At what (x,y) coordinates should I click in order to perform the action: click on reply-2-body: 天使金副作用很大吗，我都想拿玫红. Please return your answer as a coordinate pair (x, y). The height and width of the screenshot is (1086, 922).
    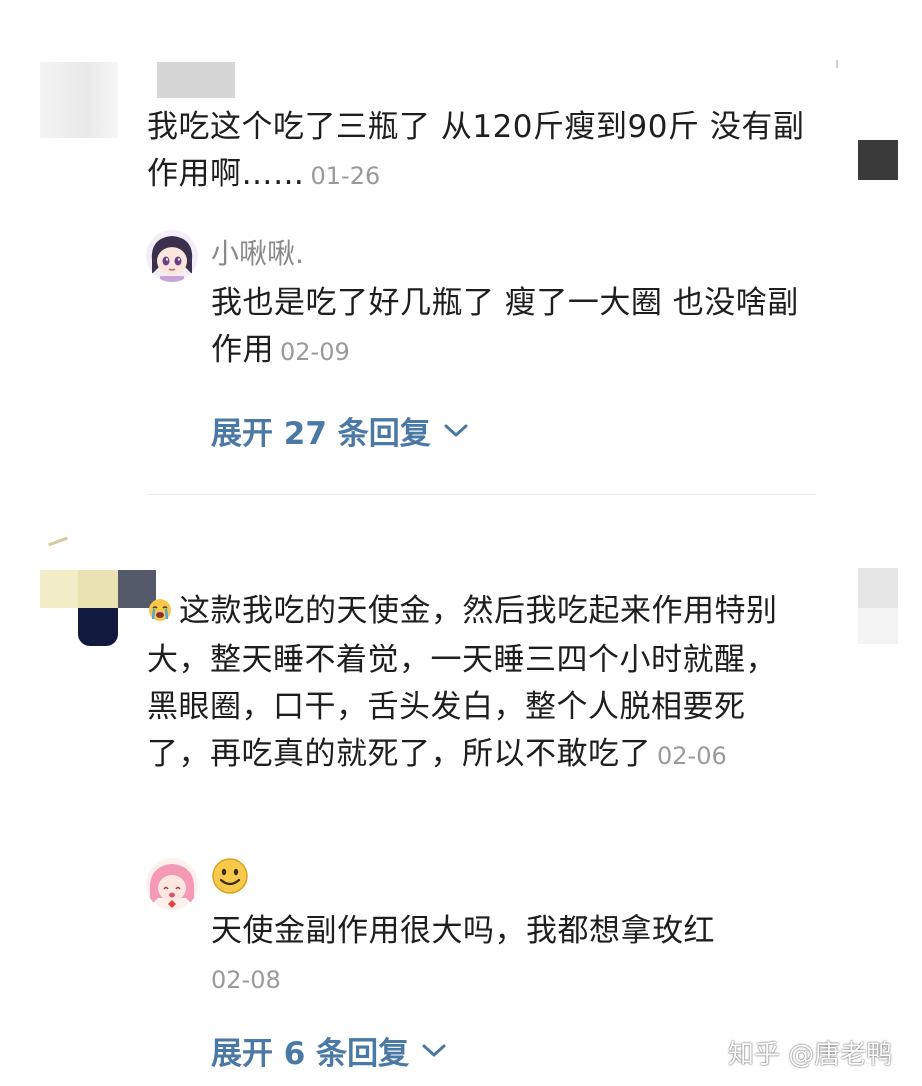
    Looking at the image, I should click on (463, 931).